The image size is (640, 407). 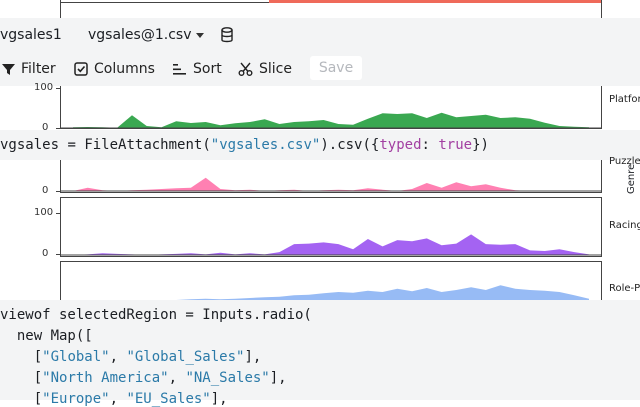 What do you see at coordinates (331, 227) in the screenshot?
I see `facet-panel-racing` at bounding box center [331, 227].